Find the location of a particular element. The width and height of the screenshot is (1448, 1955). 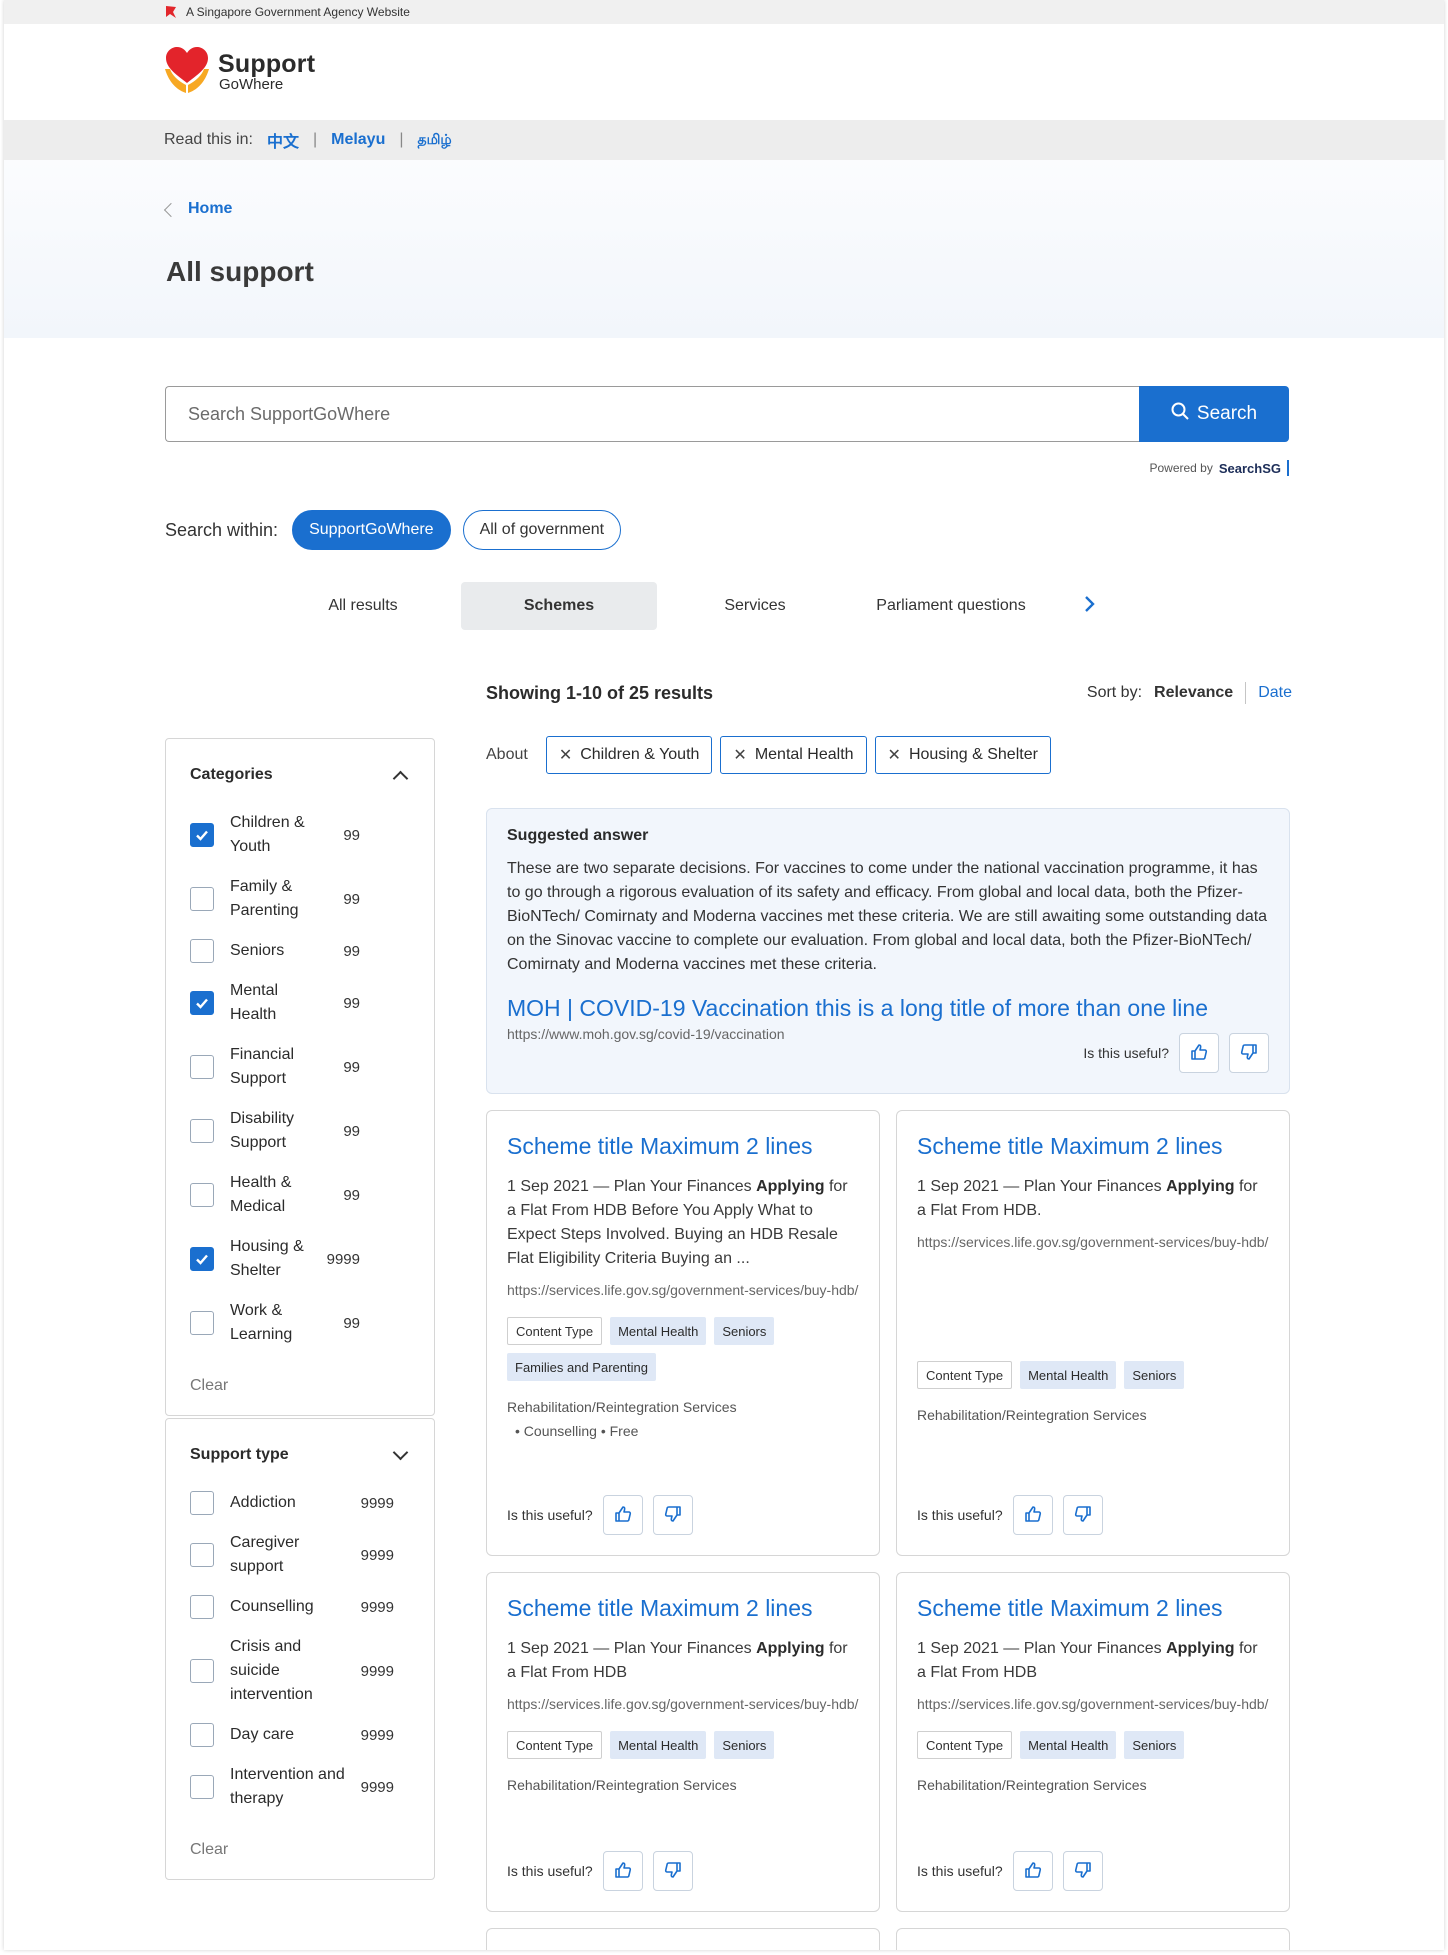

tab-schemes: Schemes is located at coordinates (559, 606).